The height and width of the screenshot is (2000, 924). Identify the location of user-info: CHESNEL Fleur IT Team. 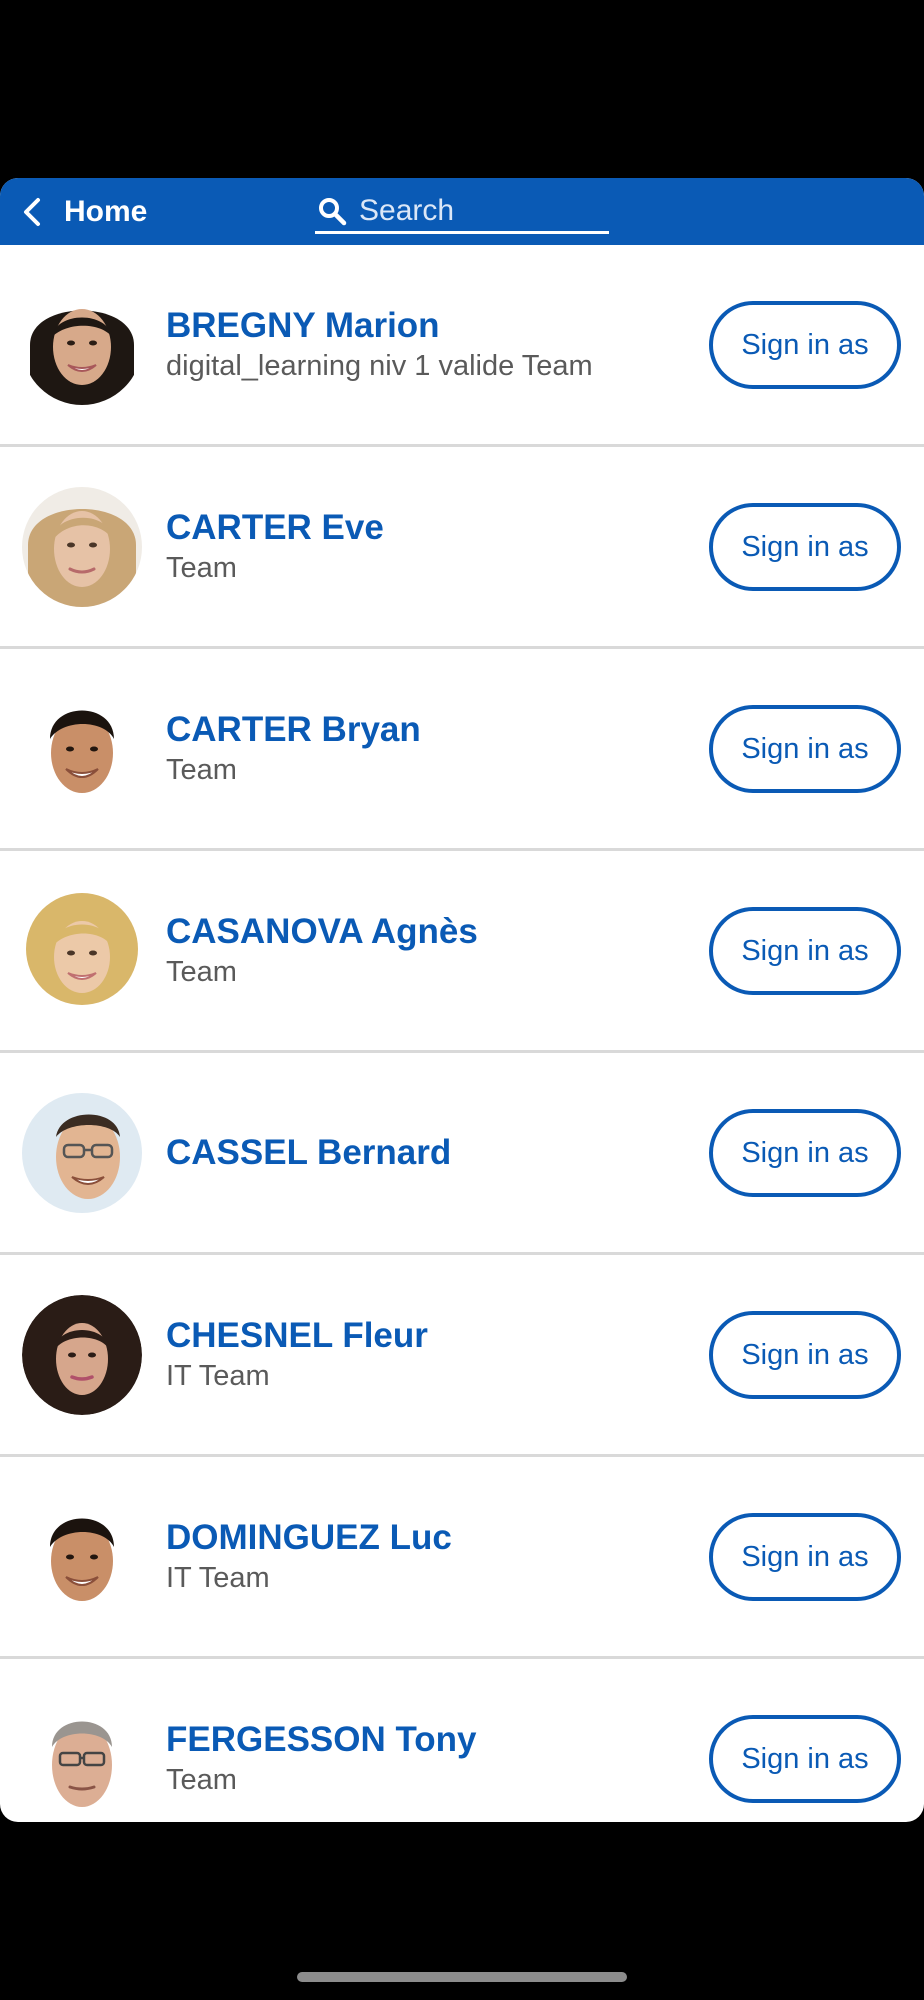
(426, 1354).